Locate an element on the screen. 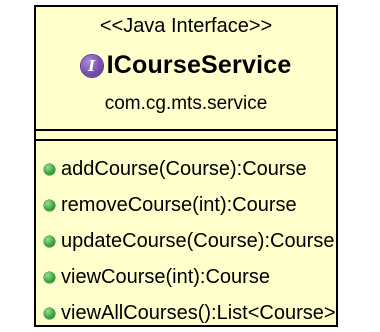 The image size is (380, 332). operation-label: removeCourse(int):Course is located at coordinates (179, 204).